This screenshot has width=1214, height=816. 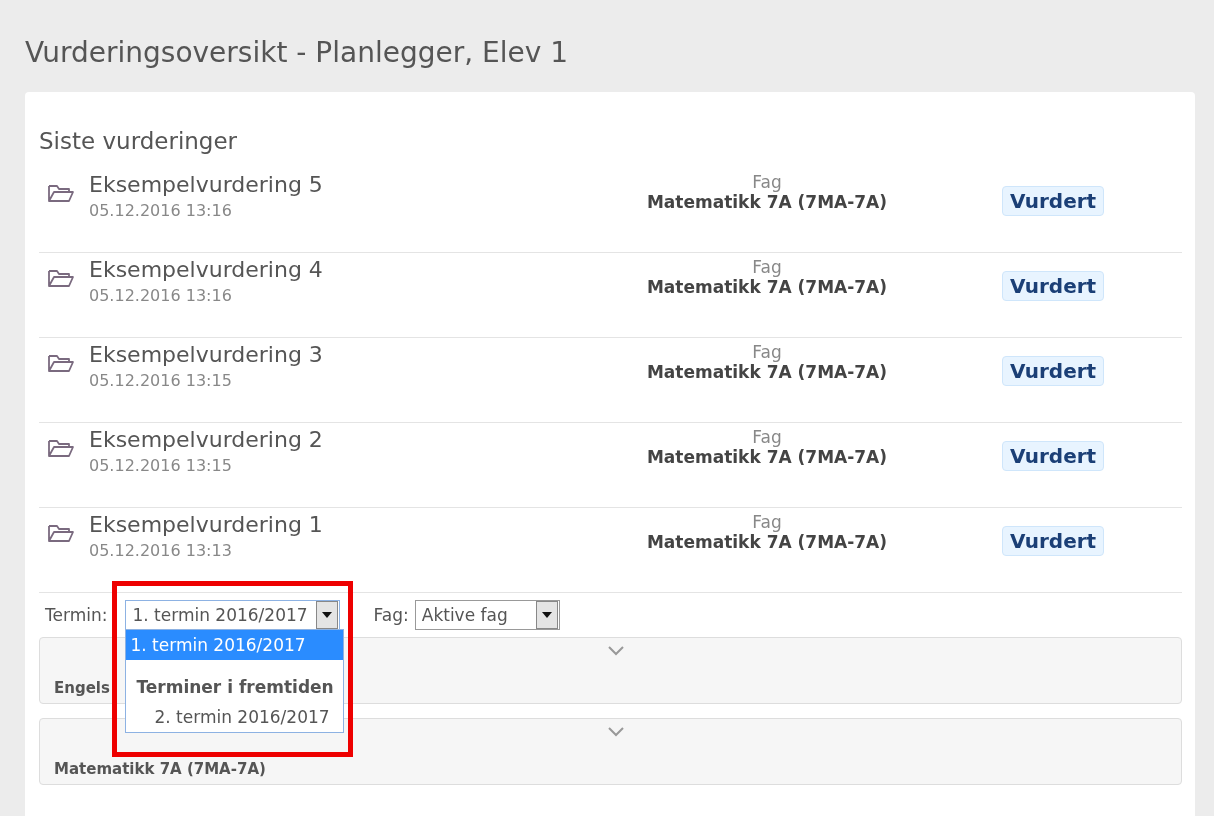 What do you see at coordinates (206, 184) in the screenshot?
I see `assessment-title: Eksempelvurdering 5` at bounding box center [206, 184].